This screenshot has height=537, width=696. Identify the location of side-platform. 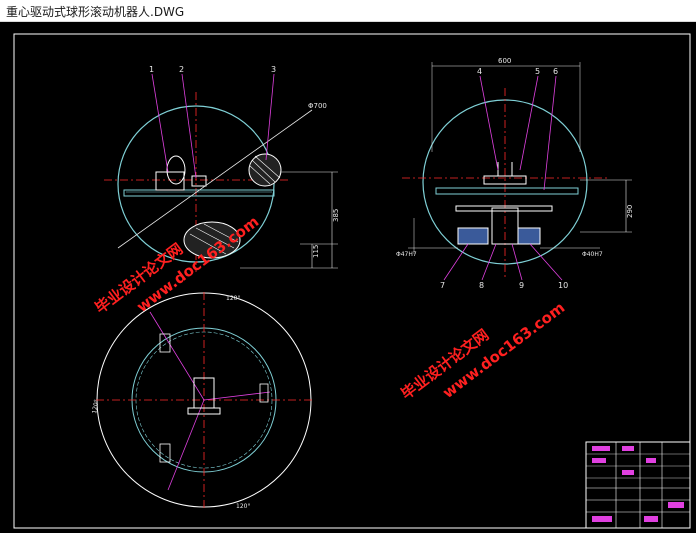
(507, 191).